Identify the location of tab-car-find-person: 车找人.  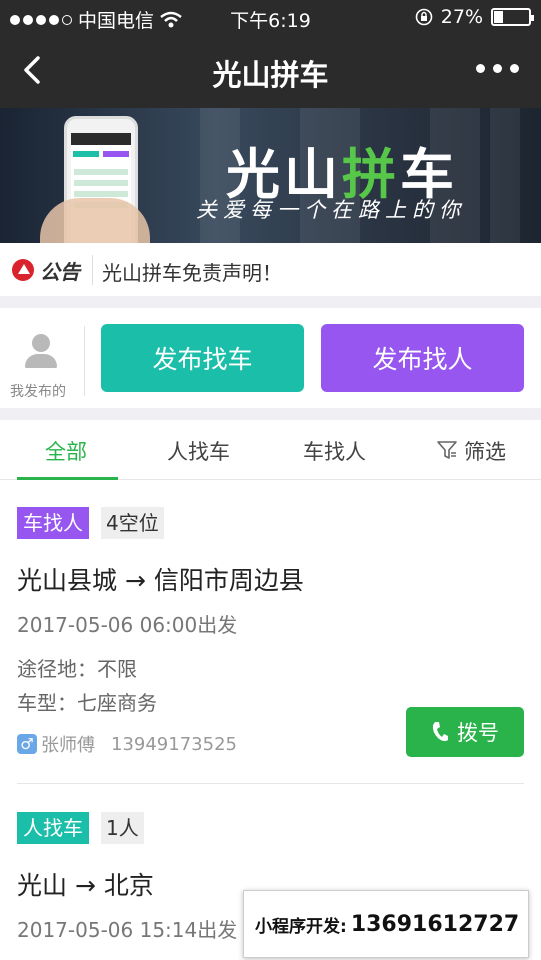
(334, 451).